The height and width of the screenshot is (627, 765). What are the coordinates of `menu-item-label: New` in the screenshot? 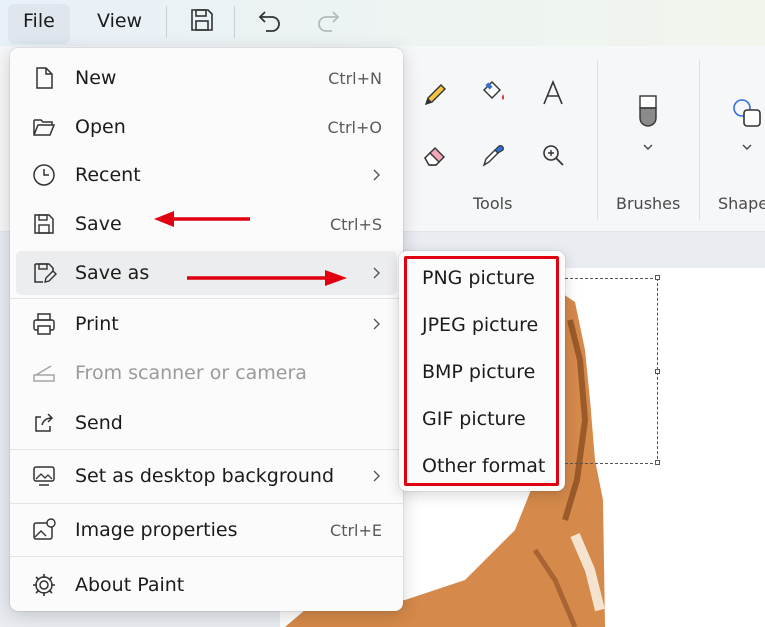 It's located at (96, 78).